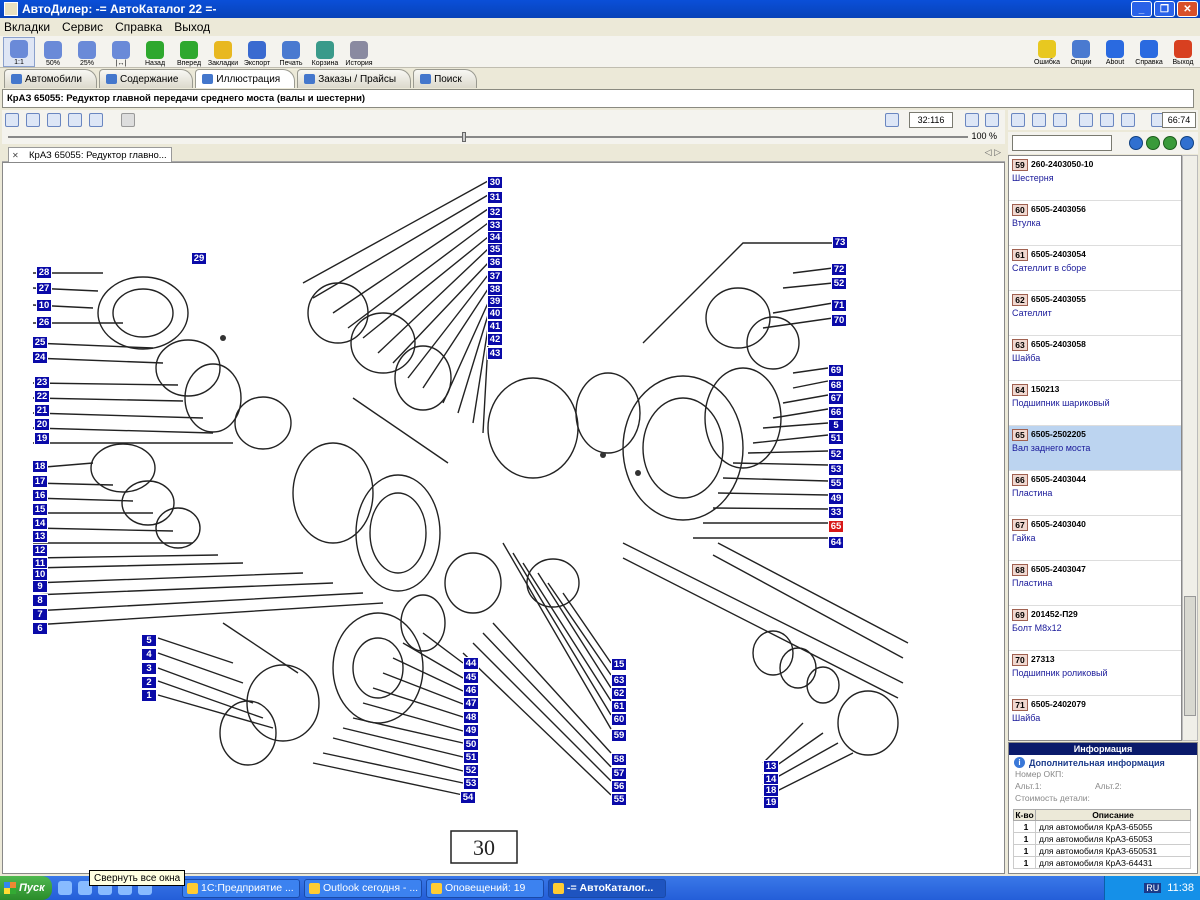 The width and height of the screenshot is (1200, 900). What do you see at coordinates (40, 342) in the screenshot?
I see `part-callout: 25` at bounding box center [40, 342].